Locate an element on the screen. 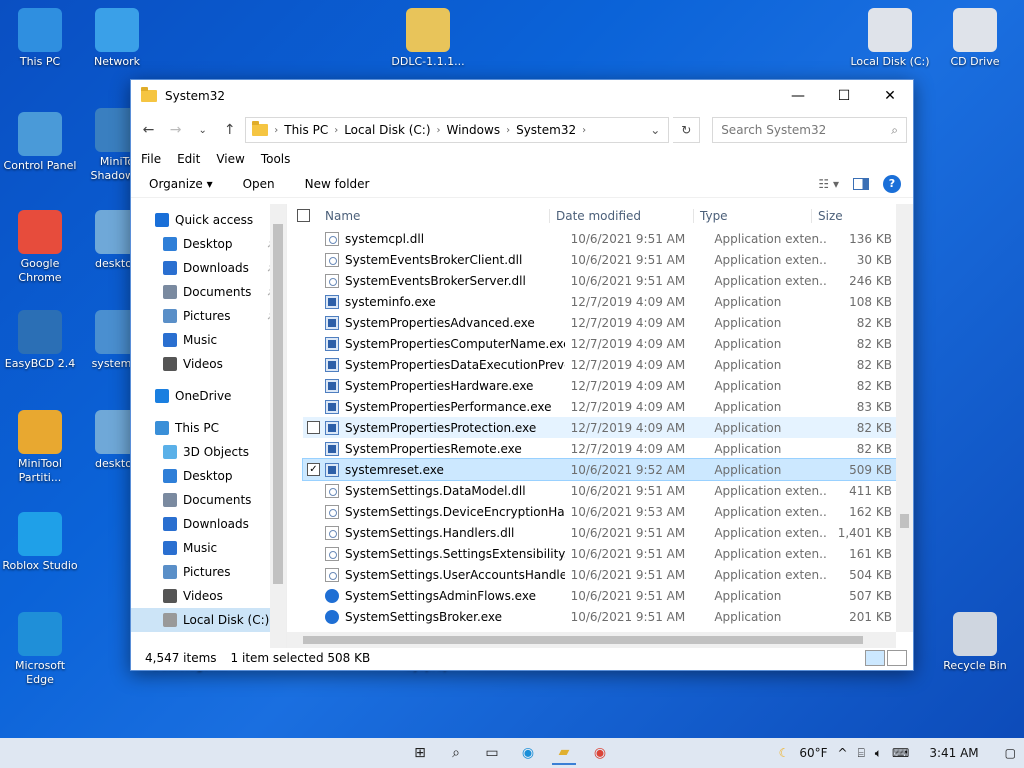  forward-button: → is located at coordinates (175, 130).